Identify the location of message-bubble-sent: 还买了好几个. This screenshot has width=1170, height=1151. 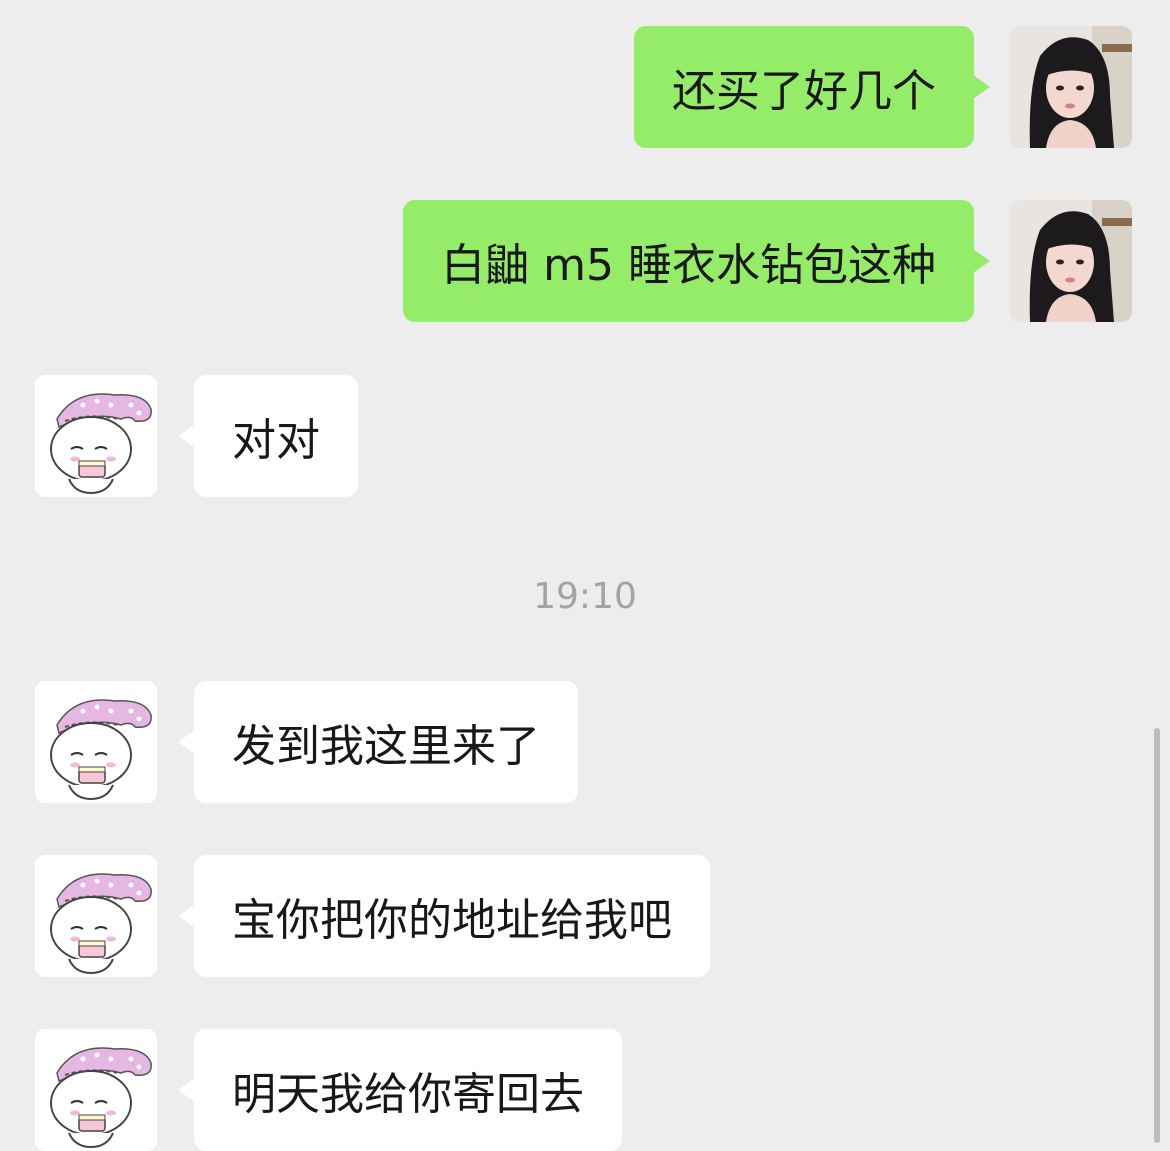
(812, 87).